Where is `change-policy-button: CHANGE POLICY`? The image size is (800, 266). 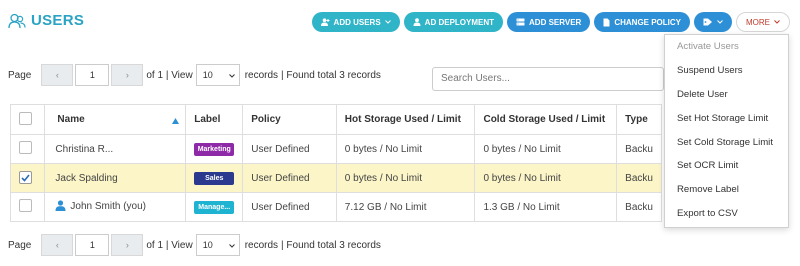 change-policy-button: CHANGE POLICY is located at coordinates (642, 22).